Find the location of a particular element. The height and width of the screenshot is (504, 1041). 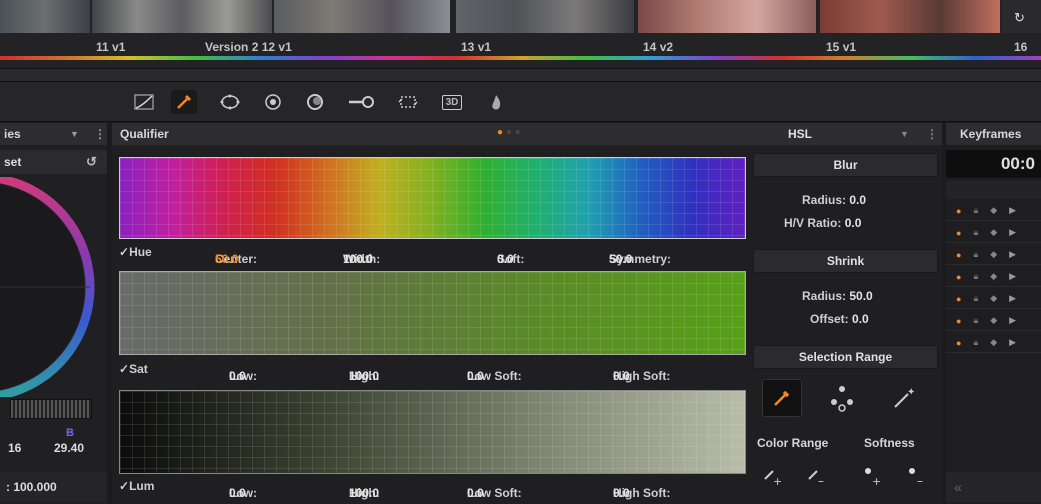

jog-wheel is located at coordinates (51, 409).